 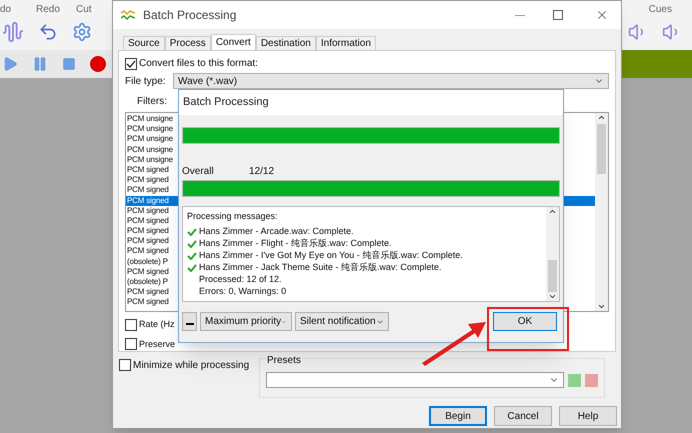 What do you see at coordinates (233, 42) in the screenshot?
I see `tab: Convert` at bounding box center [233, 42].